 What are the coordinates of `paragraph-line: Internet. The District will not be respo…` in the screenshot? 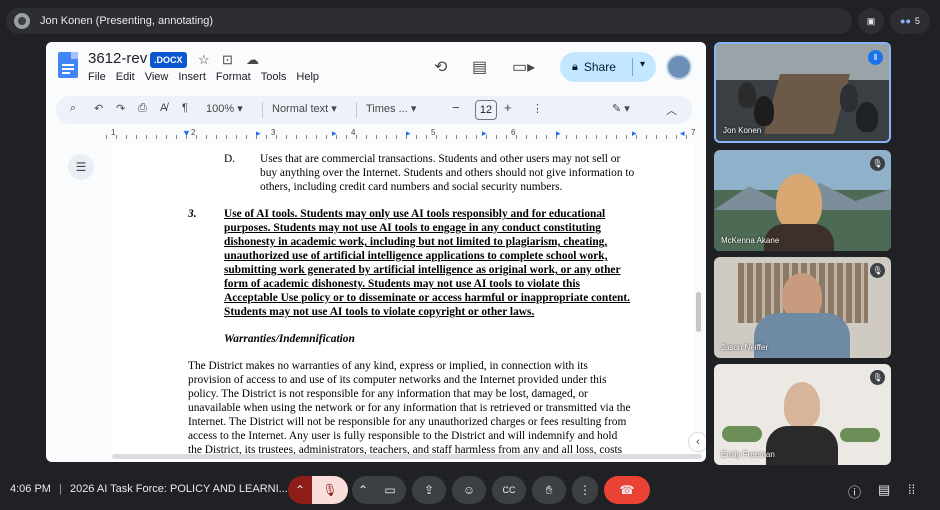 It's located at (407, 422).